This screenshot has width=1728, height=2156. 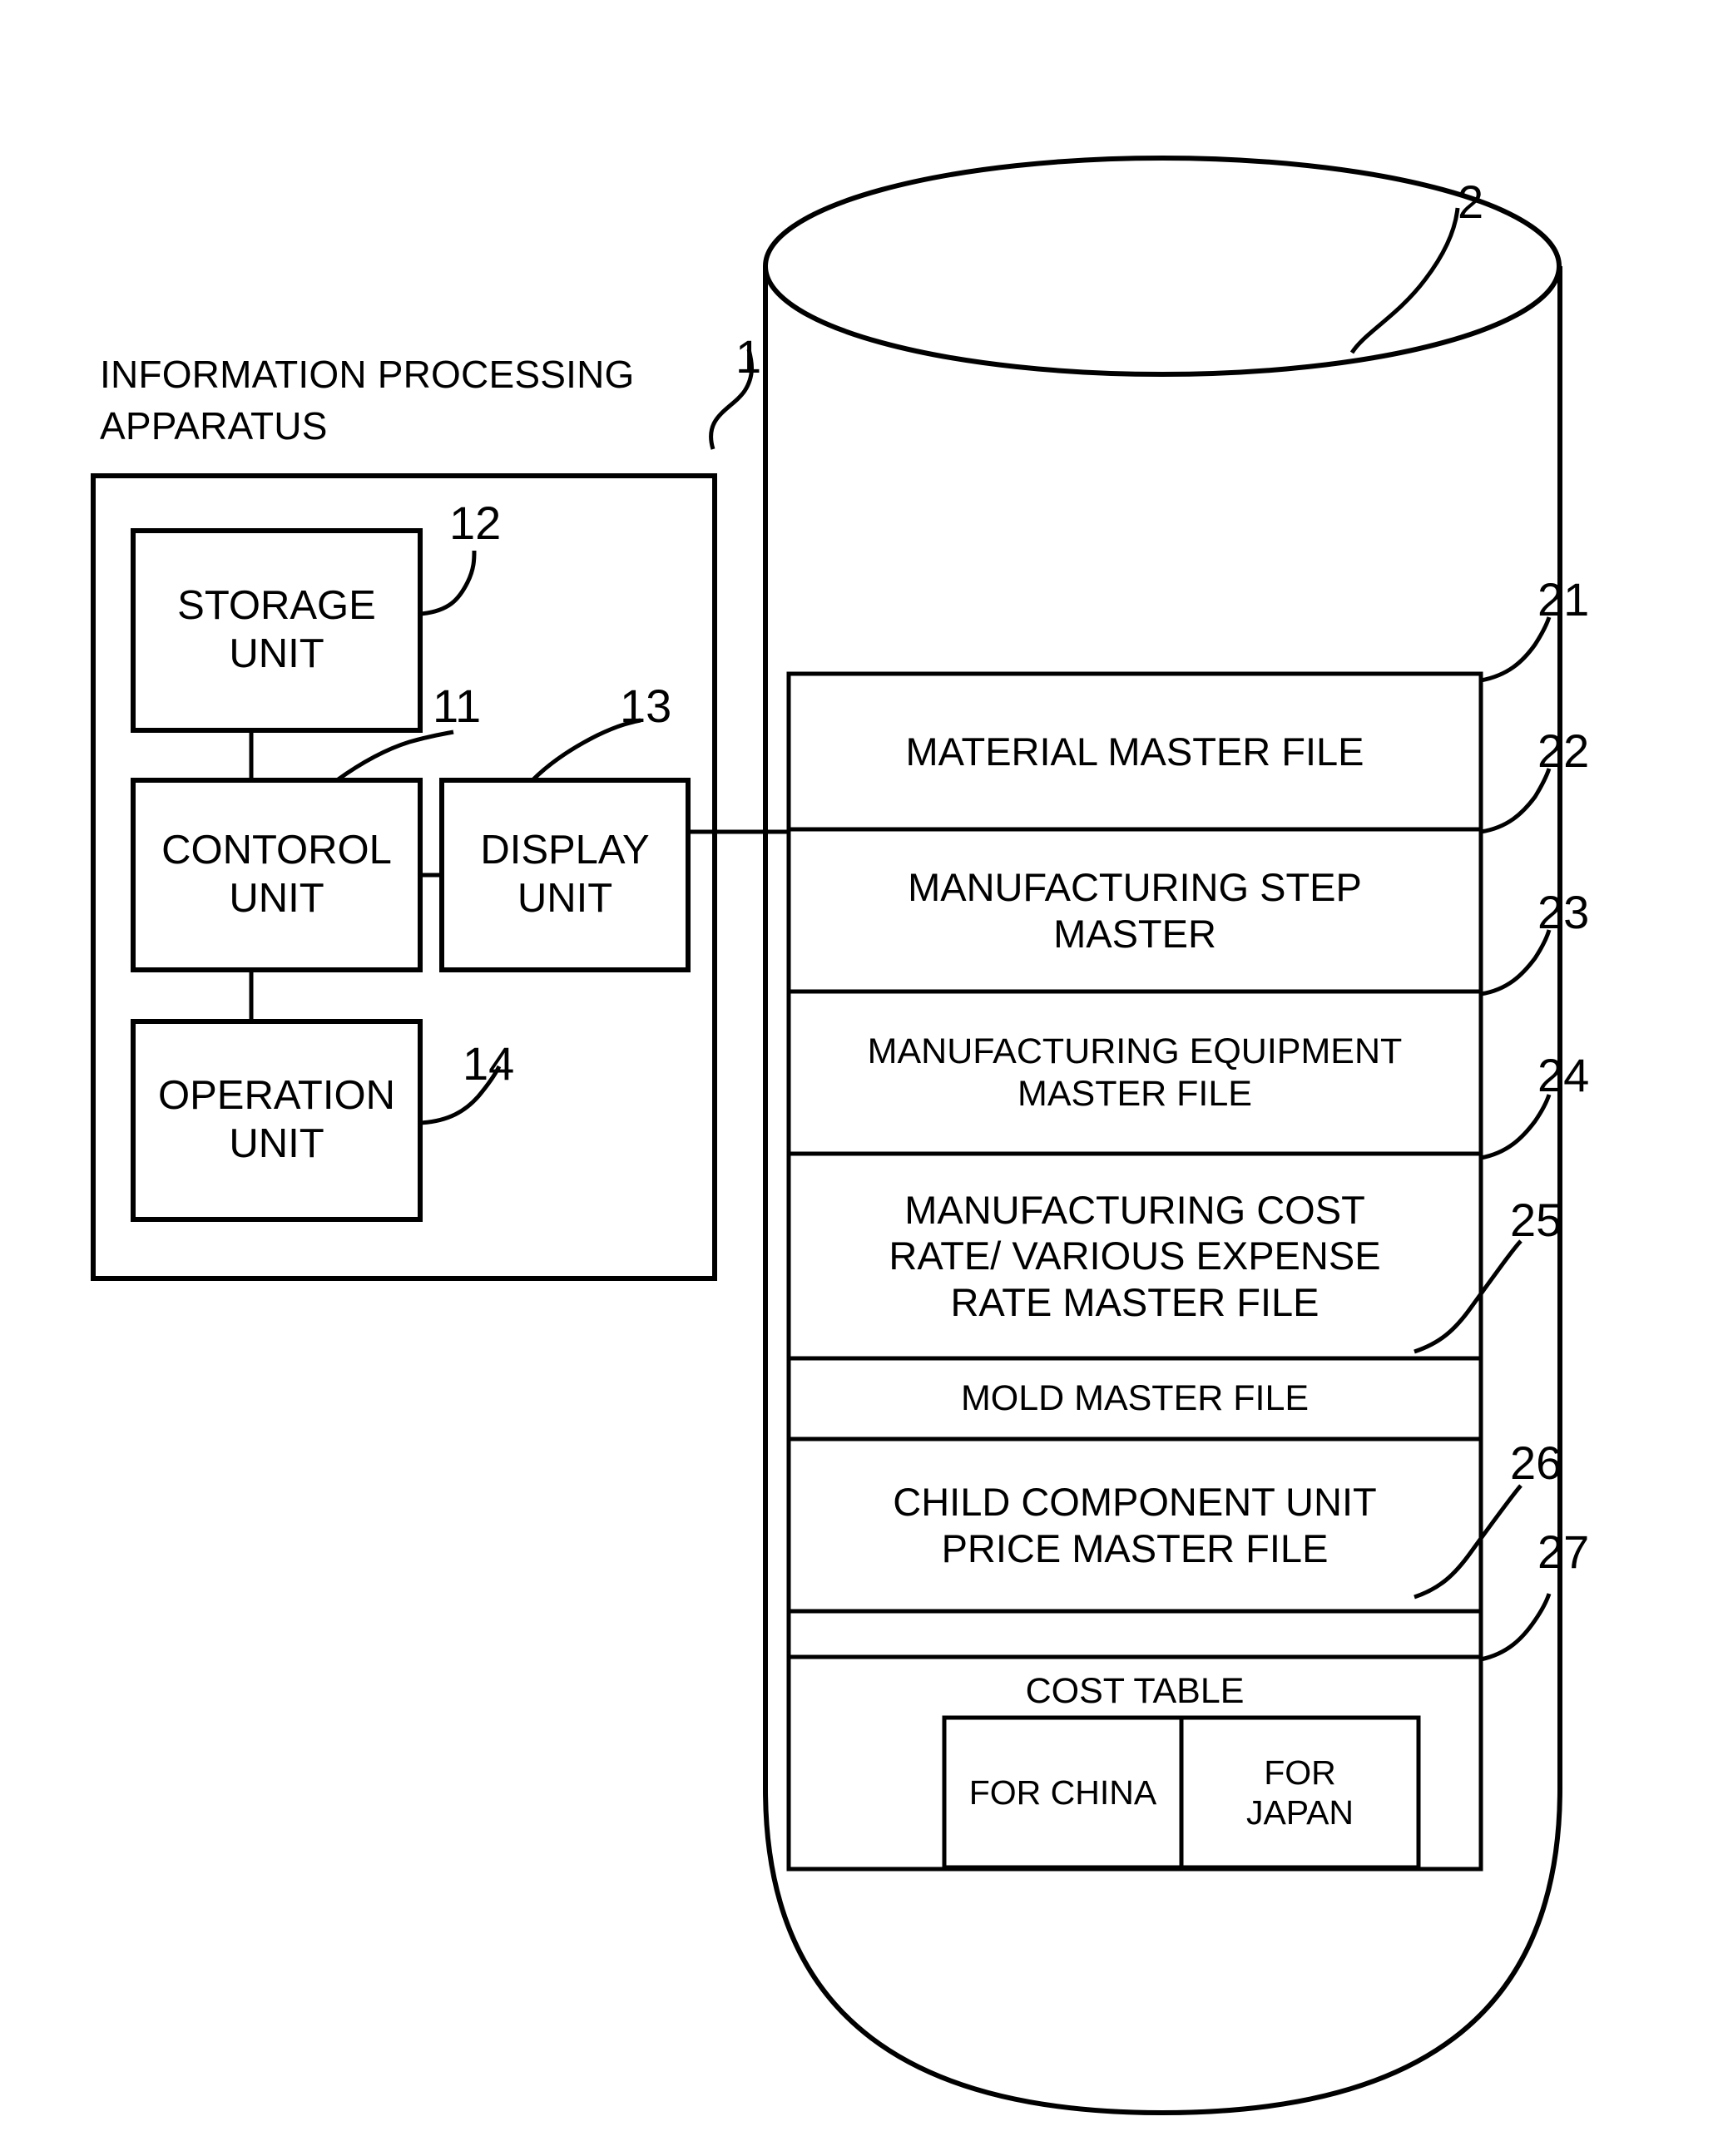 What do you see at coordinates (1563, 751) in the screenshot?
I see `reference-numeral-22: 22` at bounding box center [1563, 751].